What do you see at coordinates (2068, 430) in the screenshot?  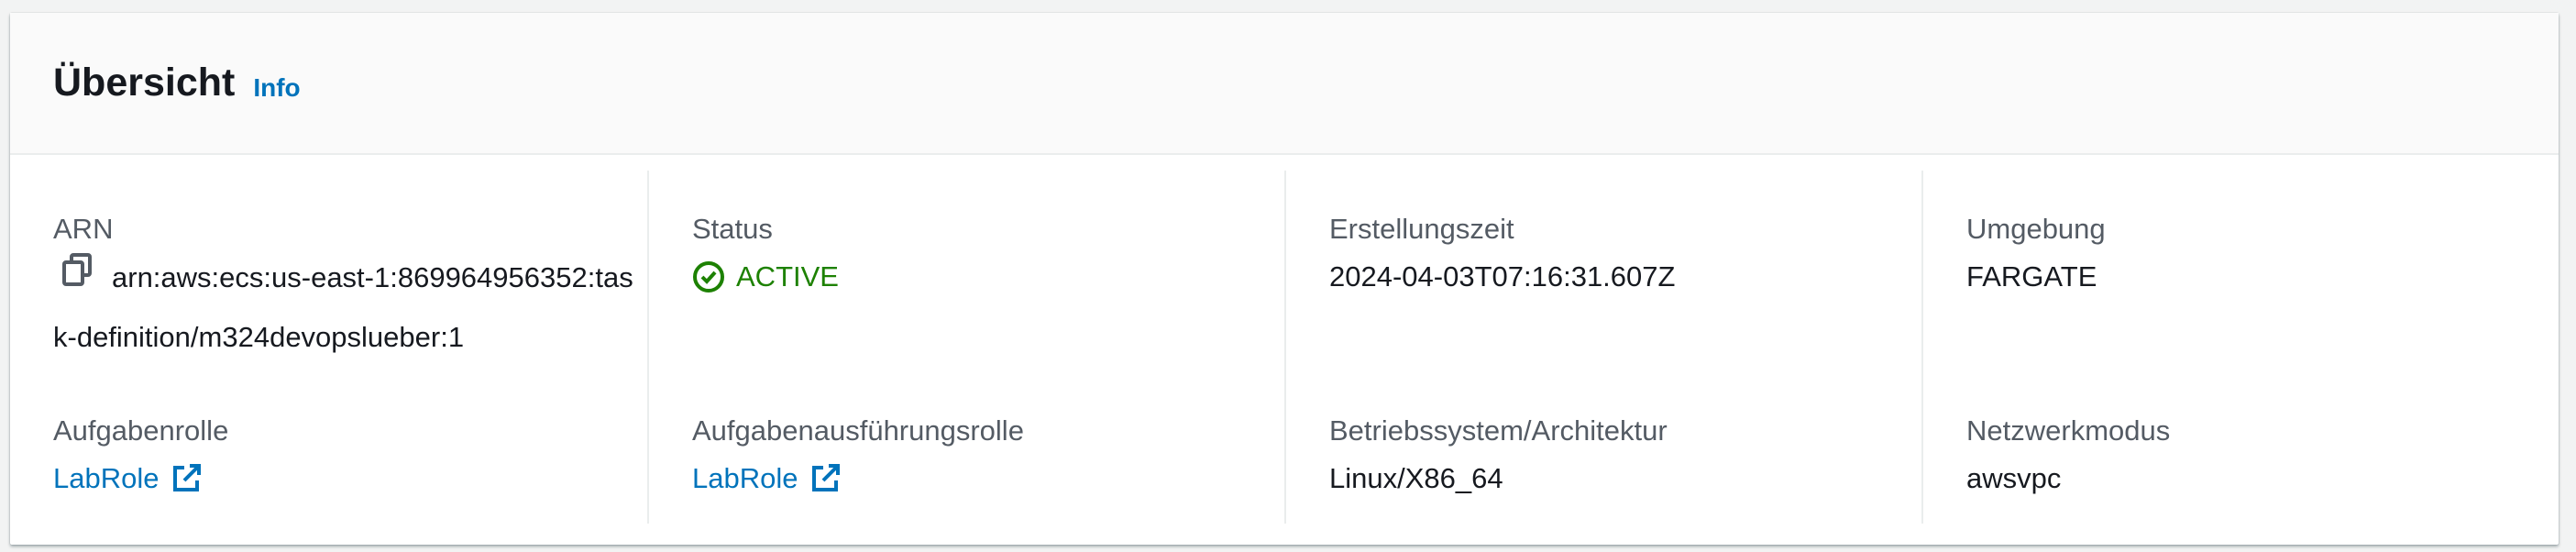 I see `field-label: Netzwerkmodus` at bounding box center [2068, 430].